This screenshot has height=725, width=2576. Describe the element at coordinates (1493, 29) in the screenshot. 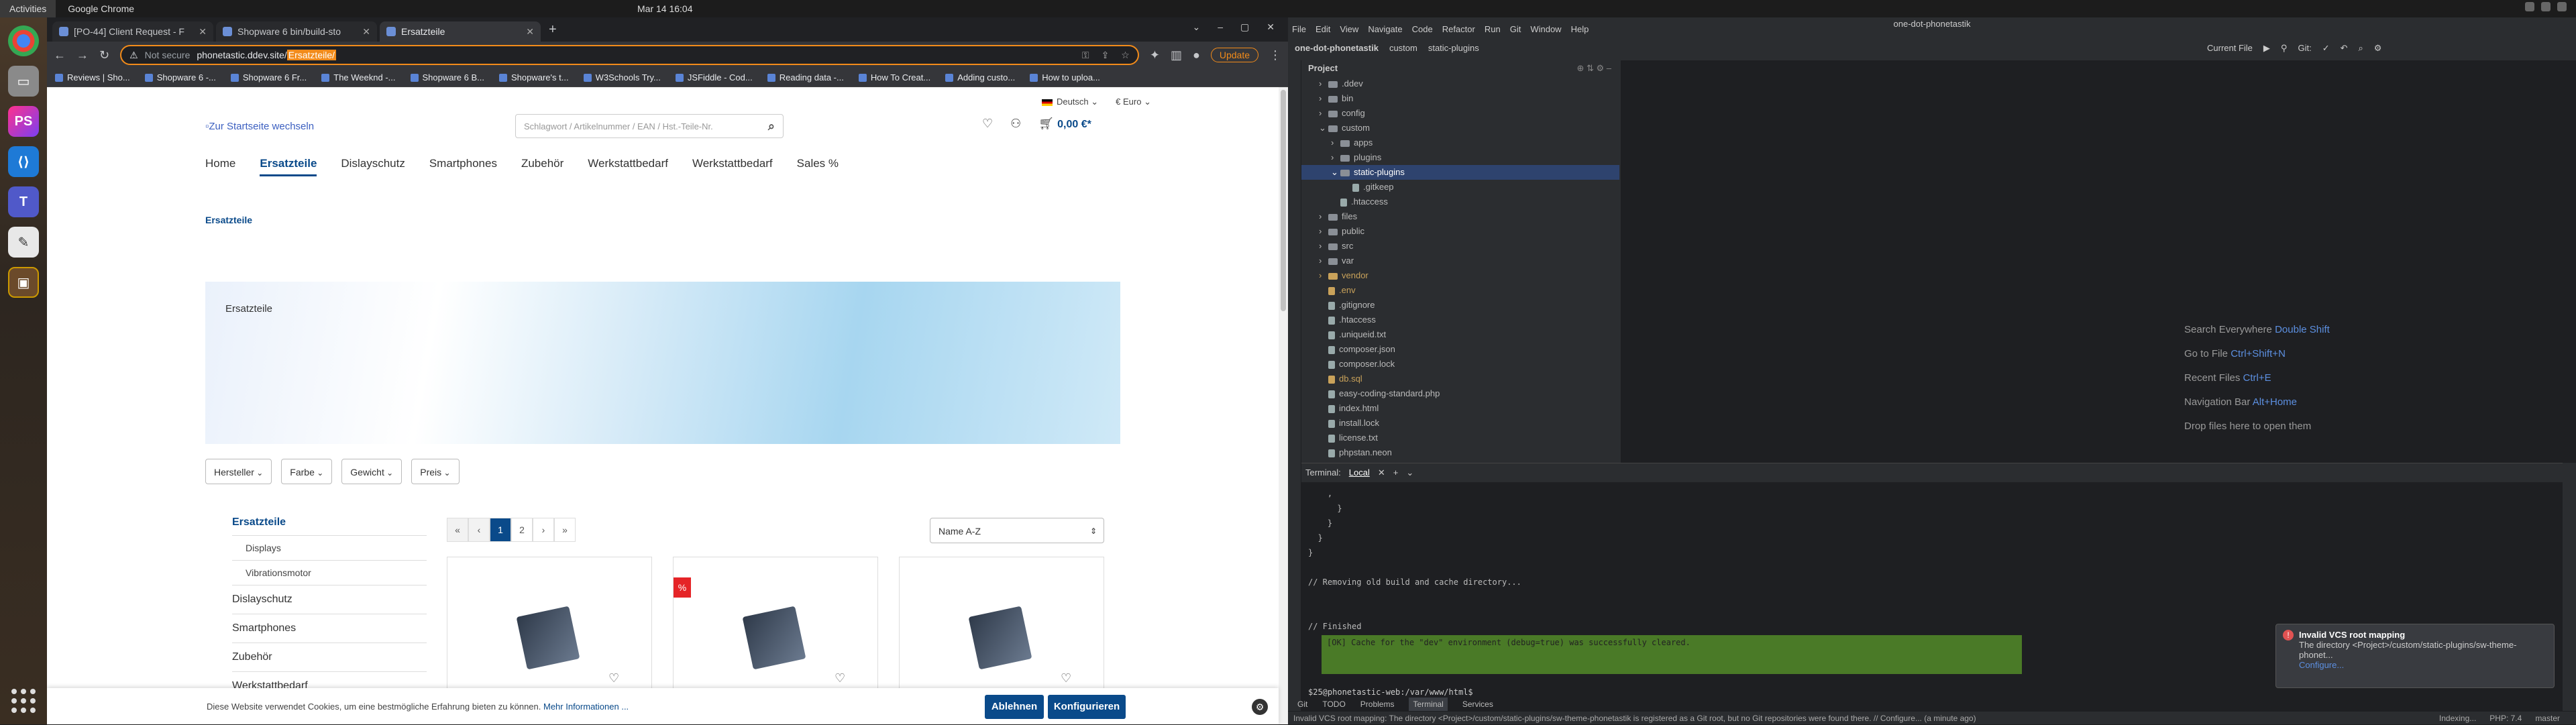

I see `menu-run: Run` at that location.